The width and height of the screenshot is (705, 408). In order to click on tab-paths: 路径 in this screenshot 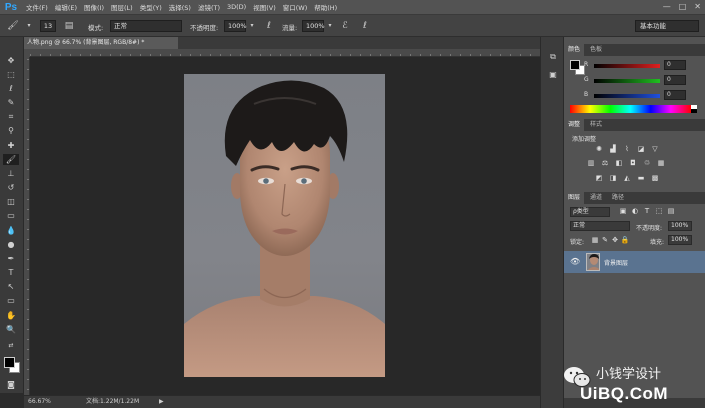, I will do `click(618, 198)`.